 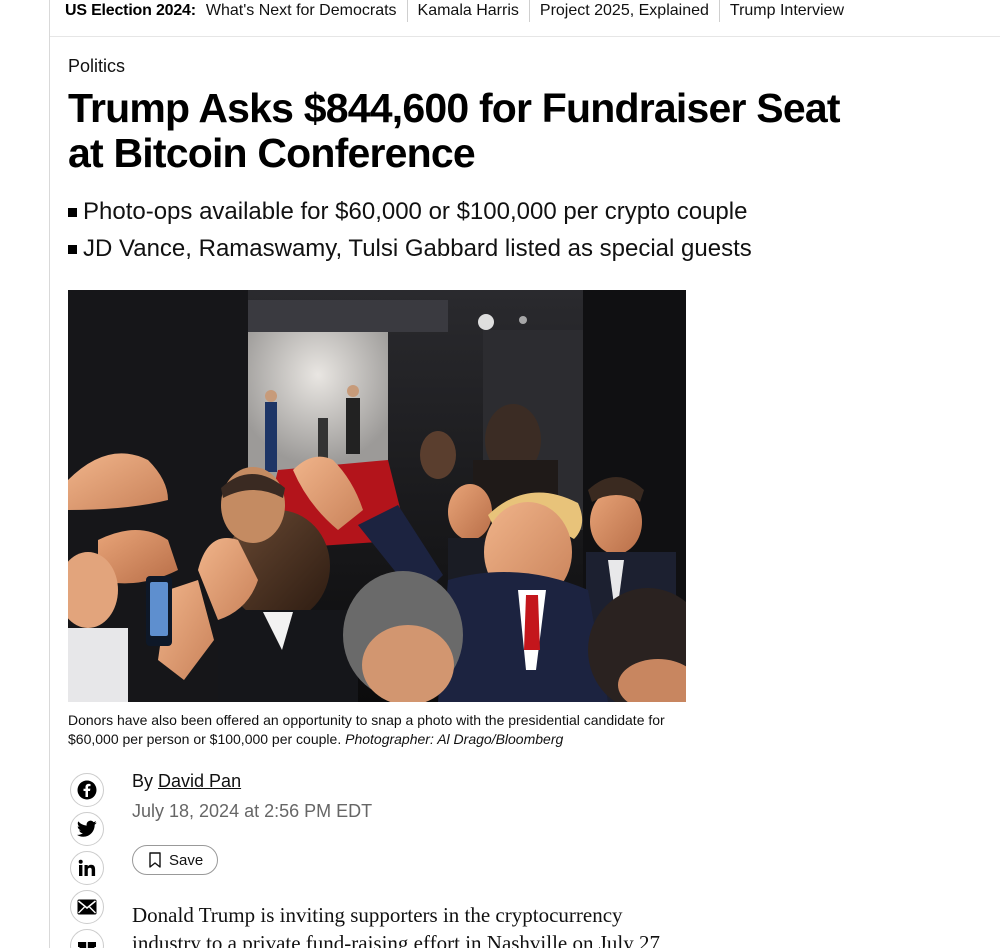 I want to click on email-icon, so click(x=87, y=907).